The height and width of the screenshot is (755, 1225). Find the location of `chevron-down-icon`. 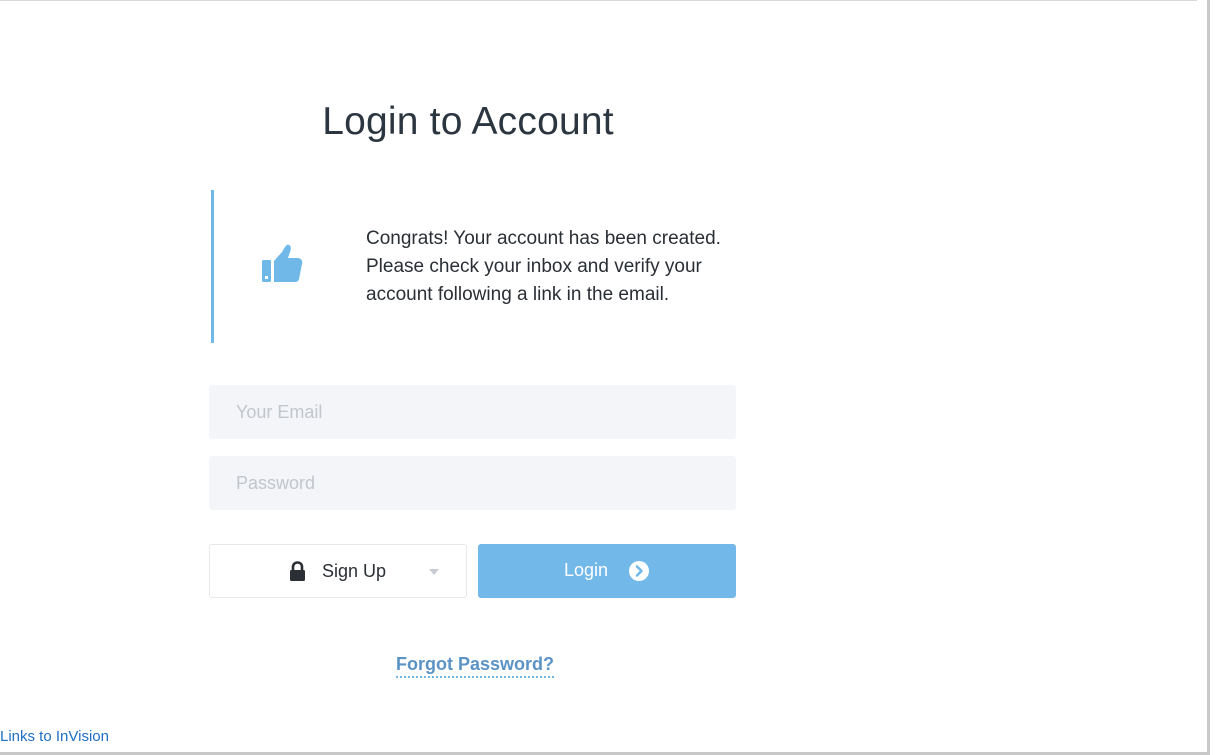

chevron-down-icon is located at coordinates (434, 572).